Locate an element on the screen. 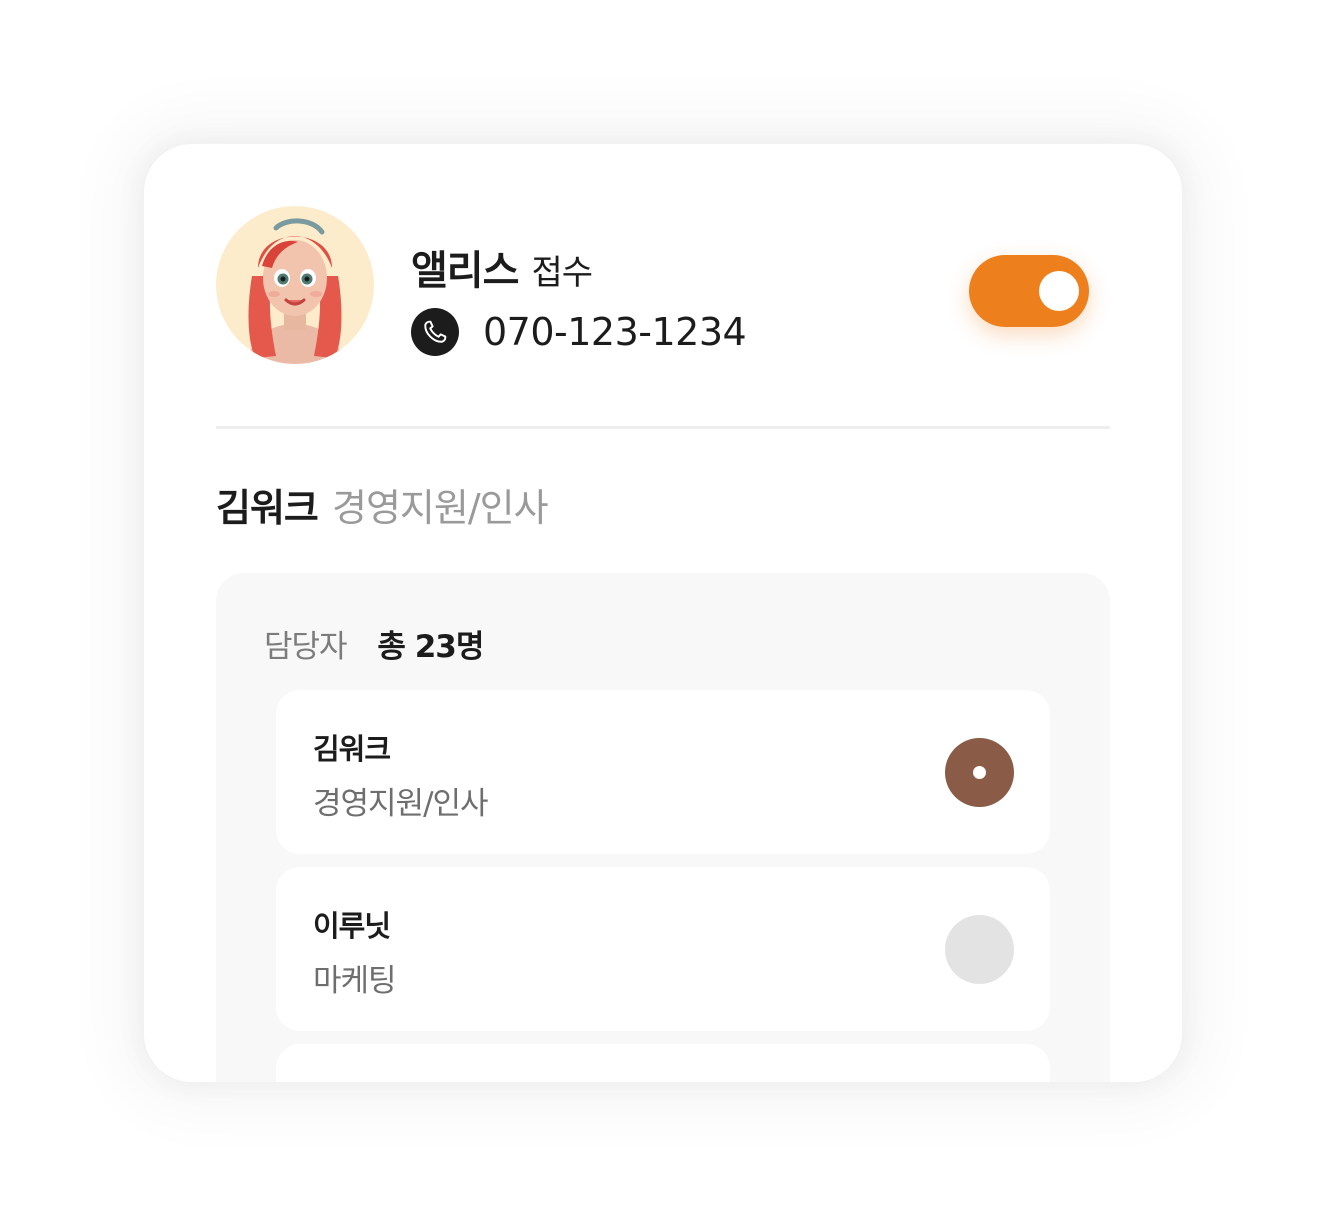  divider is located at coordinates (663, 427).